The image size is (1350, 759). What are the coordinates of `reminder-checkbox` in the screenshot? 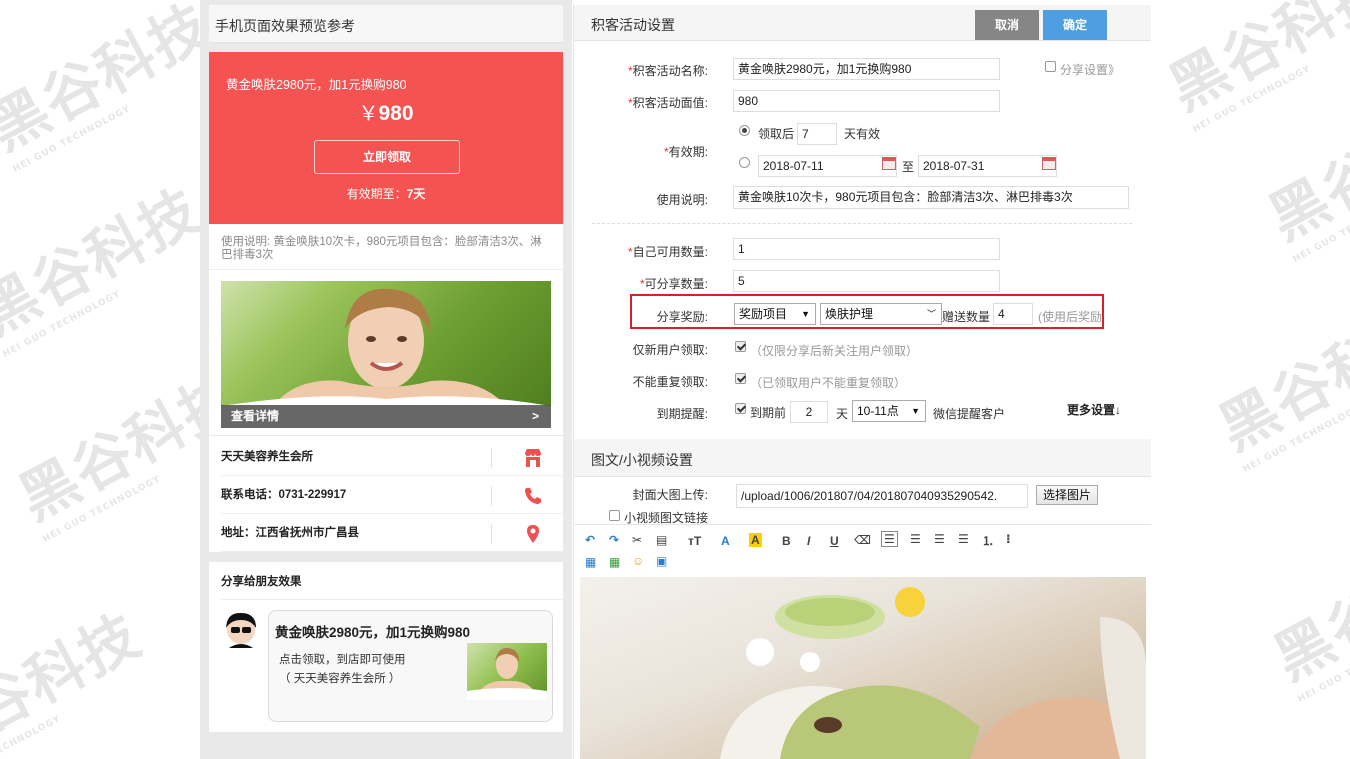 It's located at (740, 408).